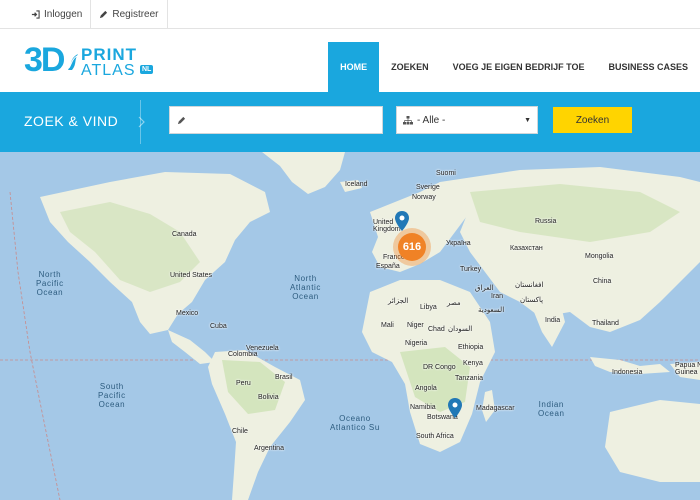 The height and width of the screenshot is (500, 700). I want to click on place-label: Angola, so click(426, 388).